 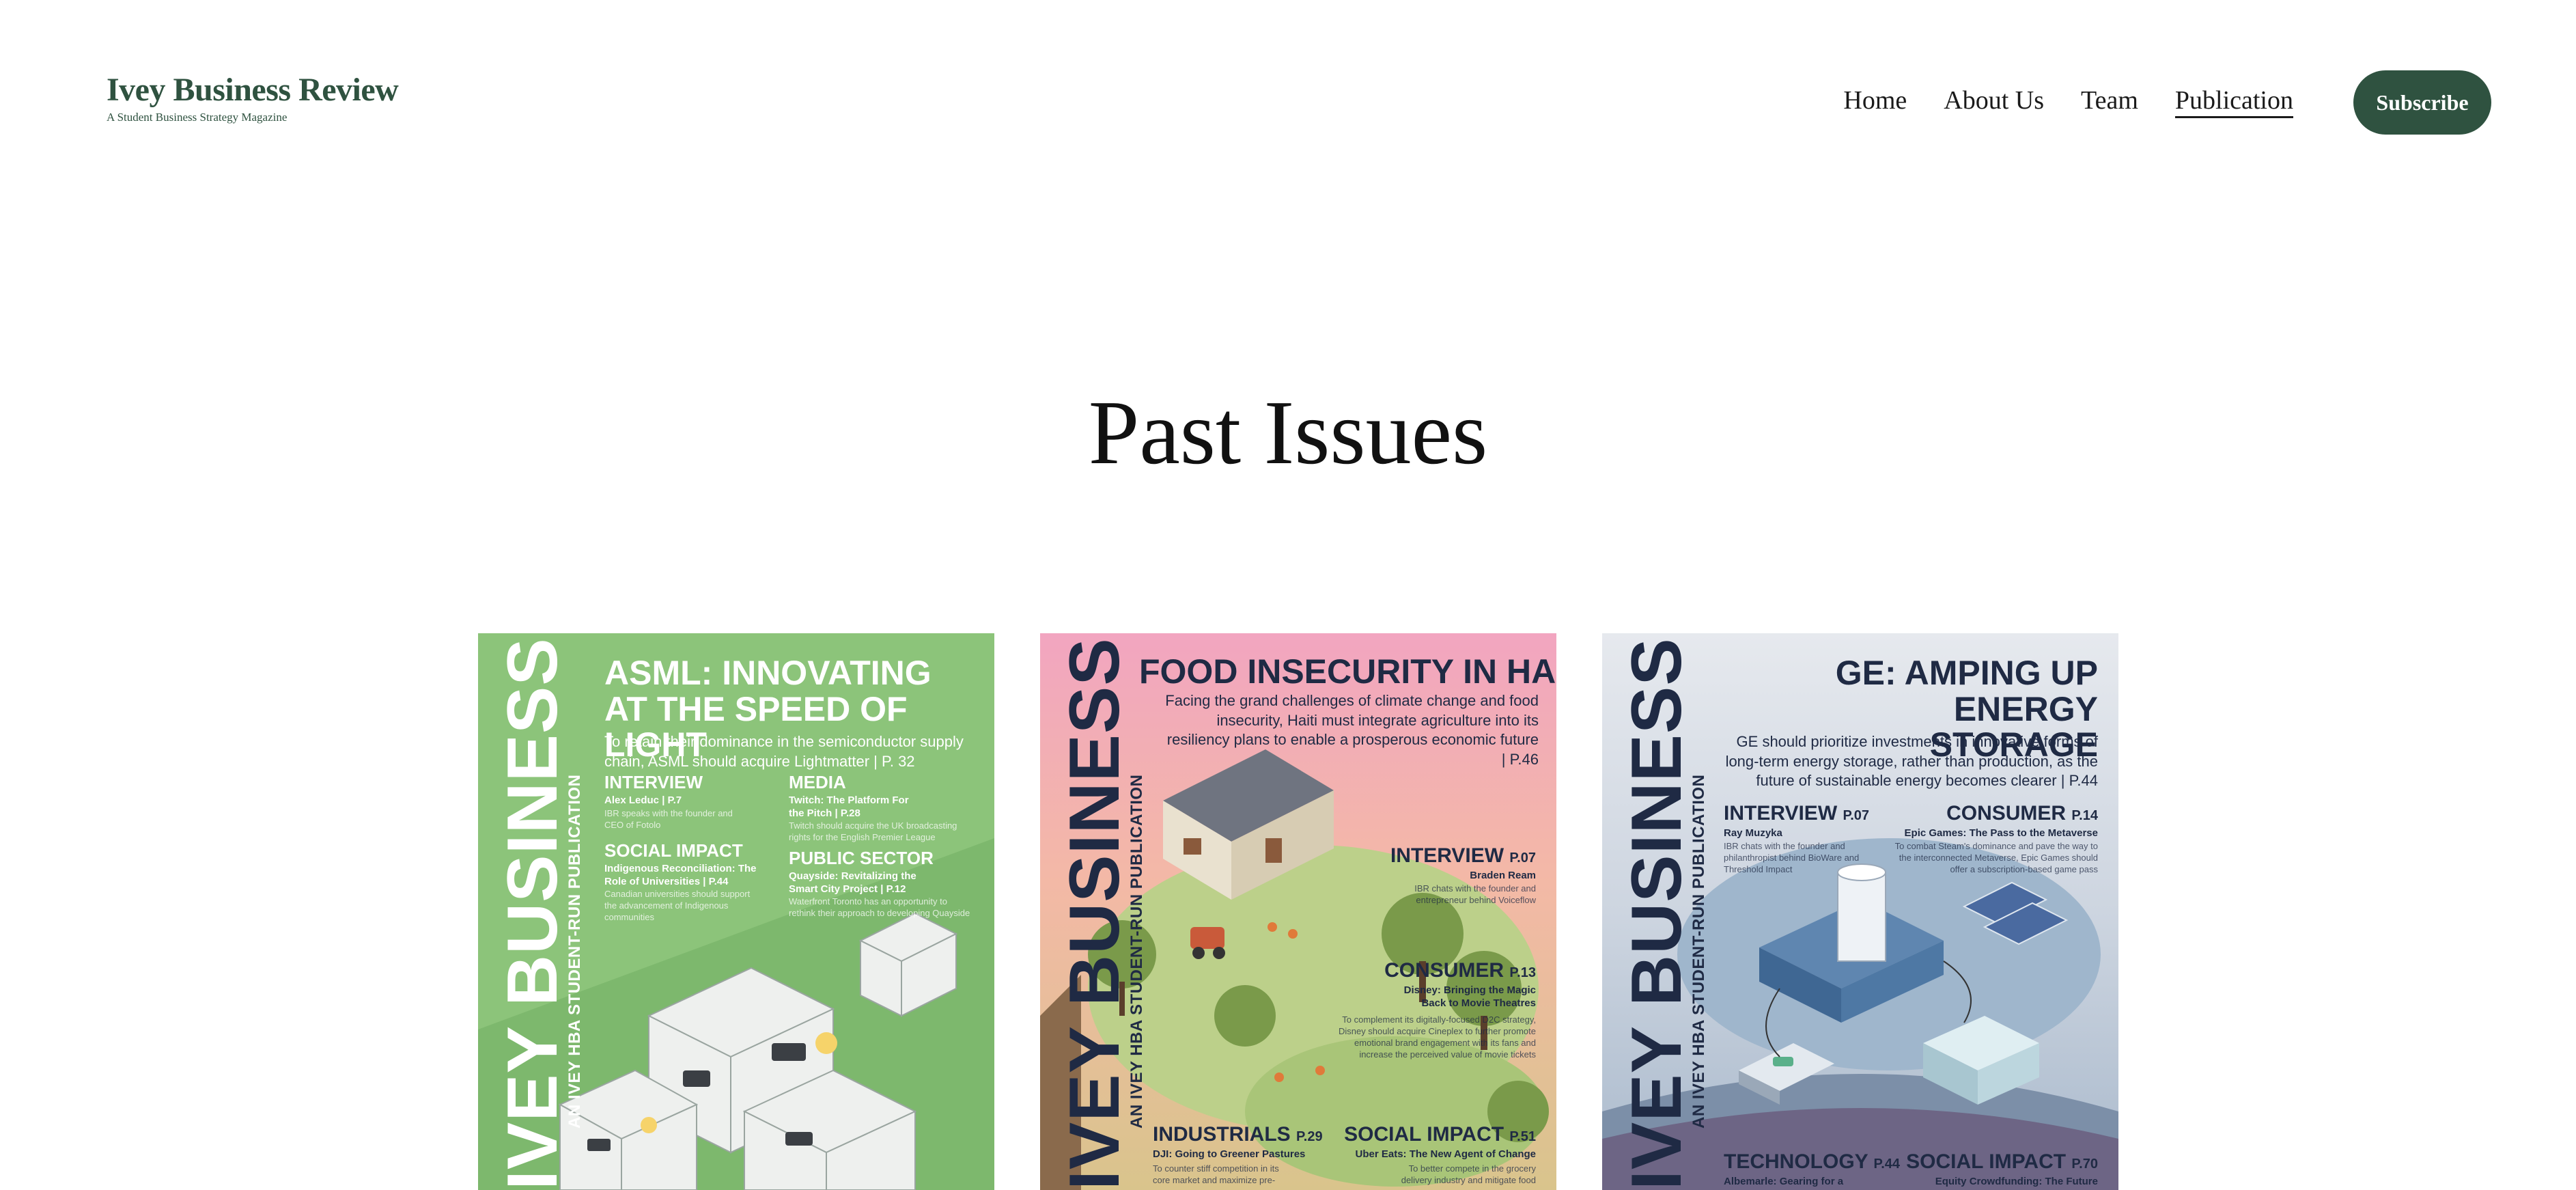 I want to click on section-label: INTERVIEW, so click(x=653, y=782).